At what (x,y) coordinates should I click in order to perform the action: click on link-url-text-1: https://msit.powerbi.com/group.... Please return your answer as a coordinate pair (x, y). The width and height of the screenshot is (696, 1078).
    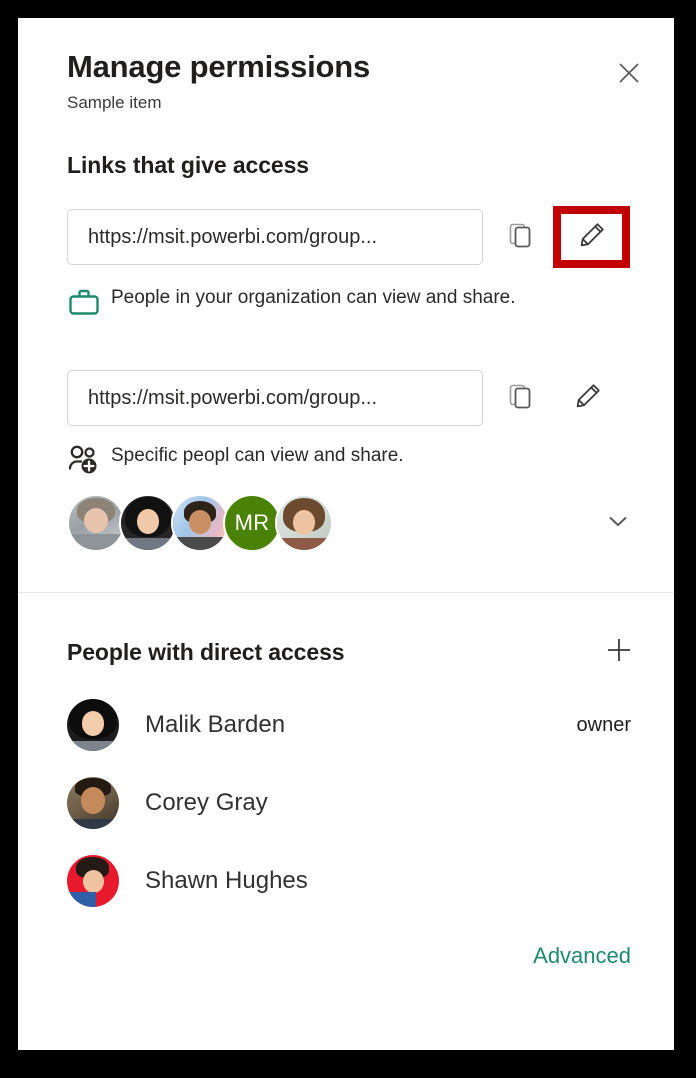
    Looking at the image, I should click on (233, 236).